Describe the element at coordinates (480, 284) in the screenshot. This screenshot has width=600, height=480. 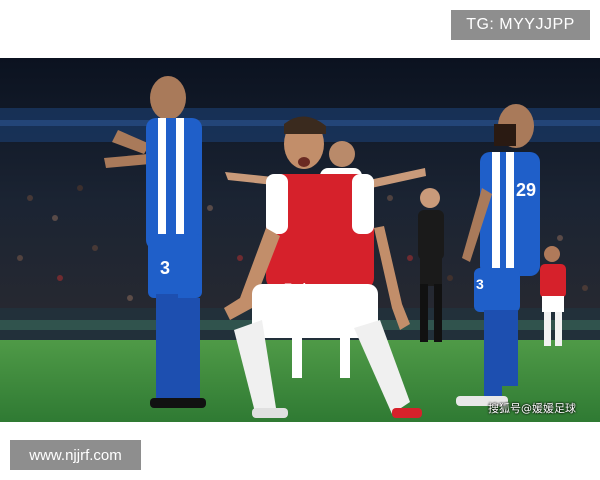
I see `porto-right-shorts-number: 3` at that location.